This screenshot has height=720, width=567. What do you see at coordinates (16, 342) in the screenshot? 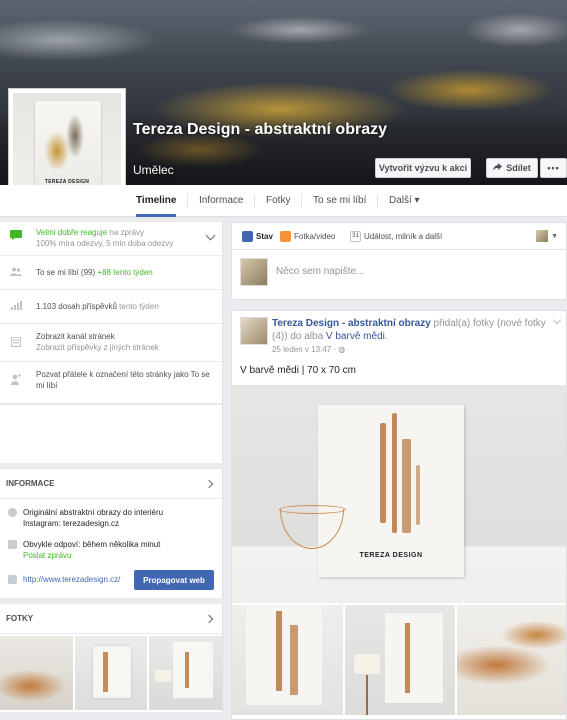
I see `feed-icon` at bounding box center [16, 342].